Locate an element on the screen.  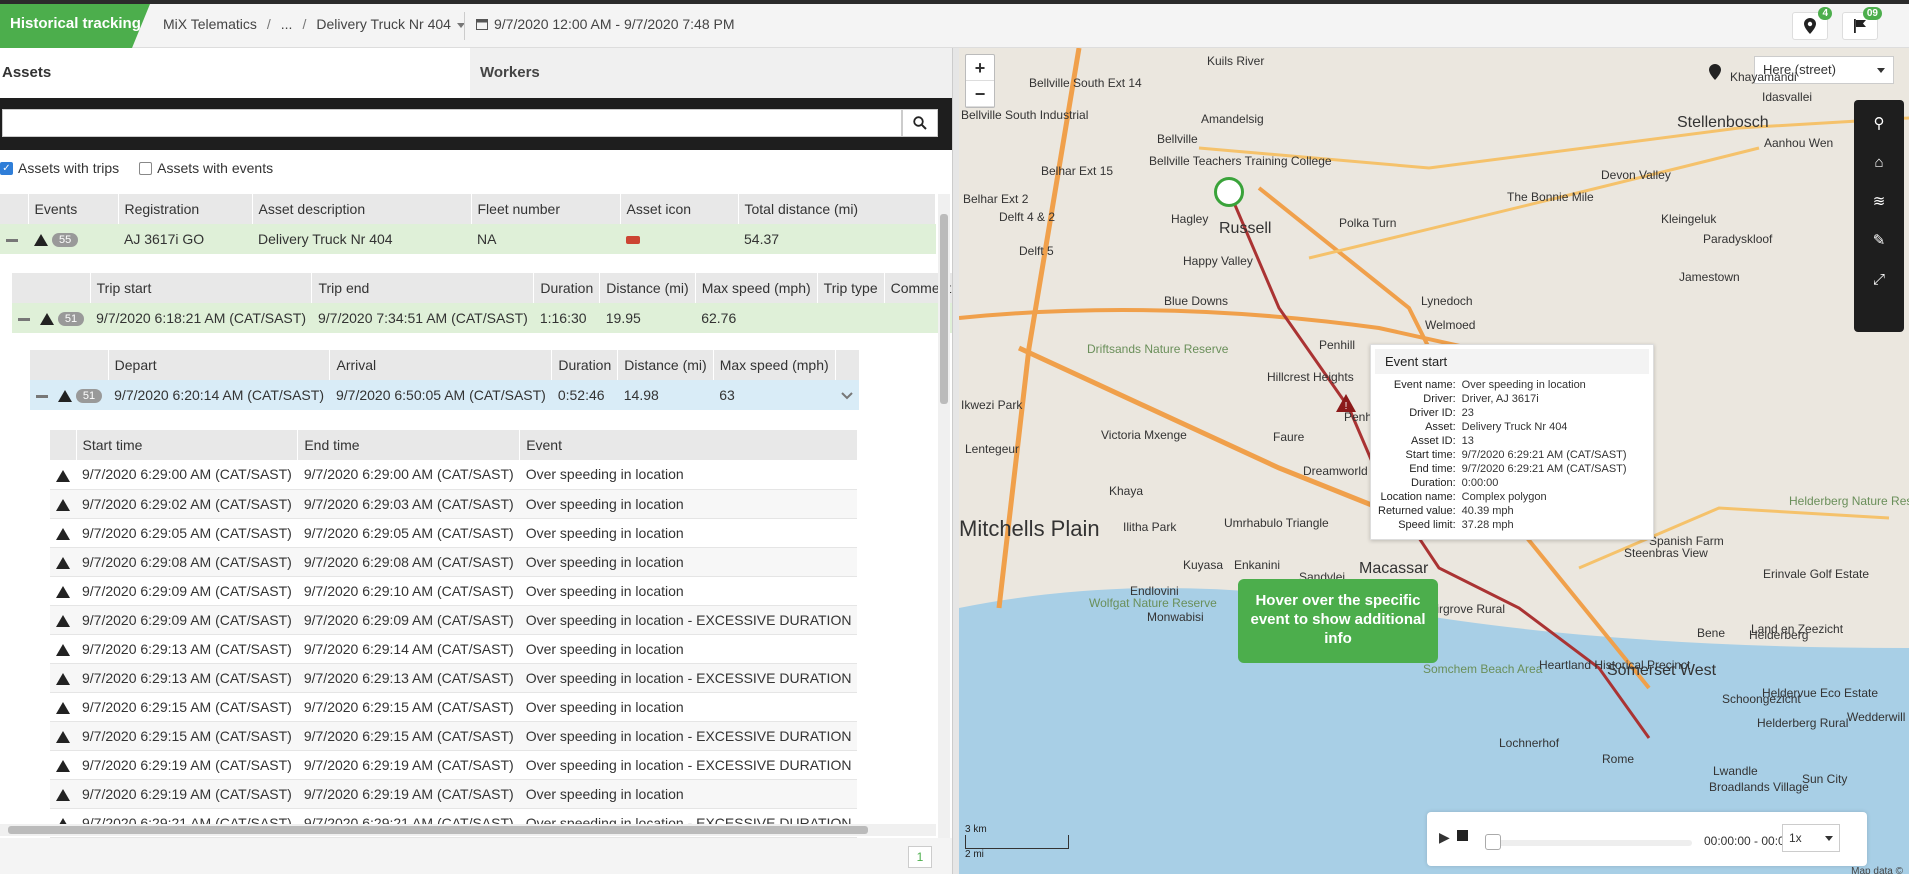
flag-button: 09 is located at coordinates (1862, 23).